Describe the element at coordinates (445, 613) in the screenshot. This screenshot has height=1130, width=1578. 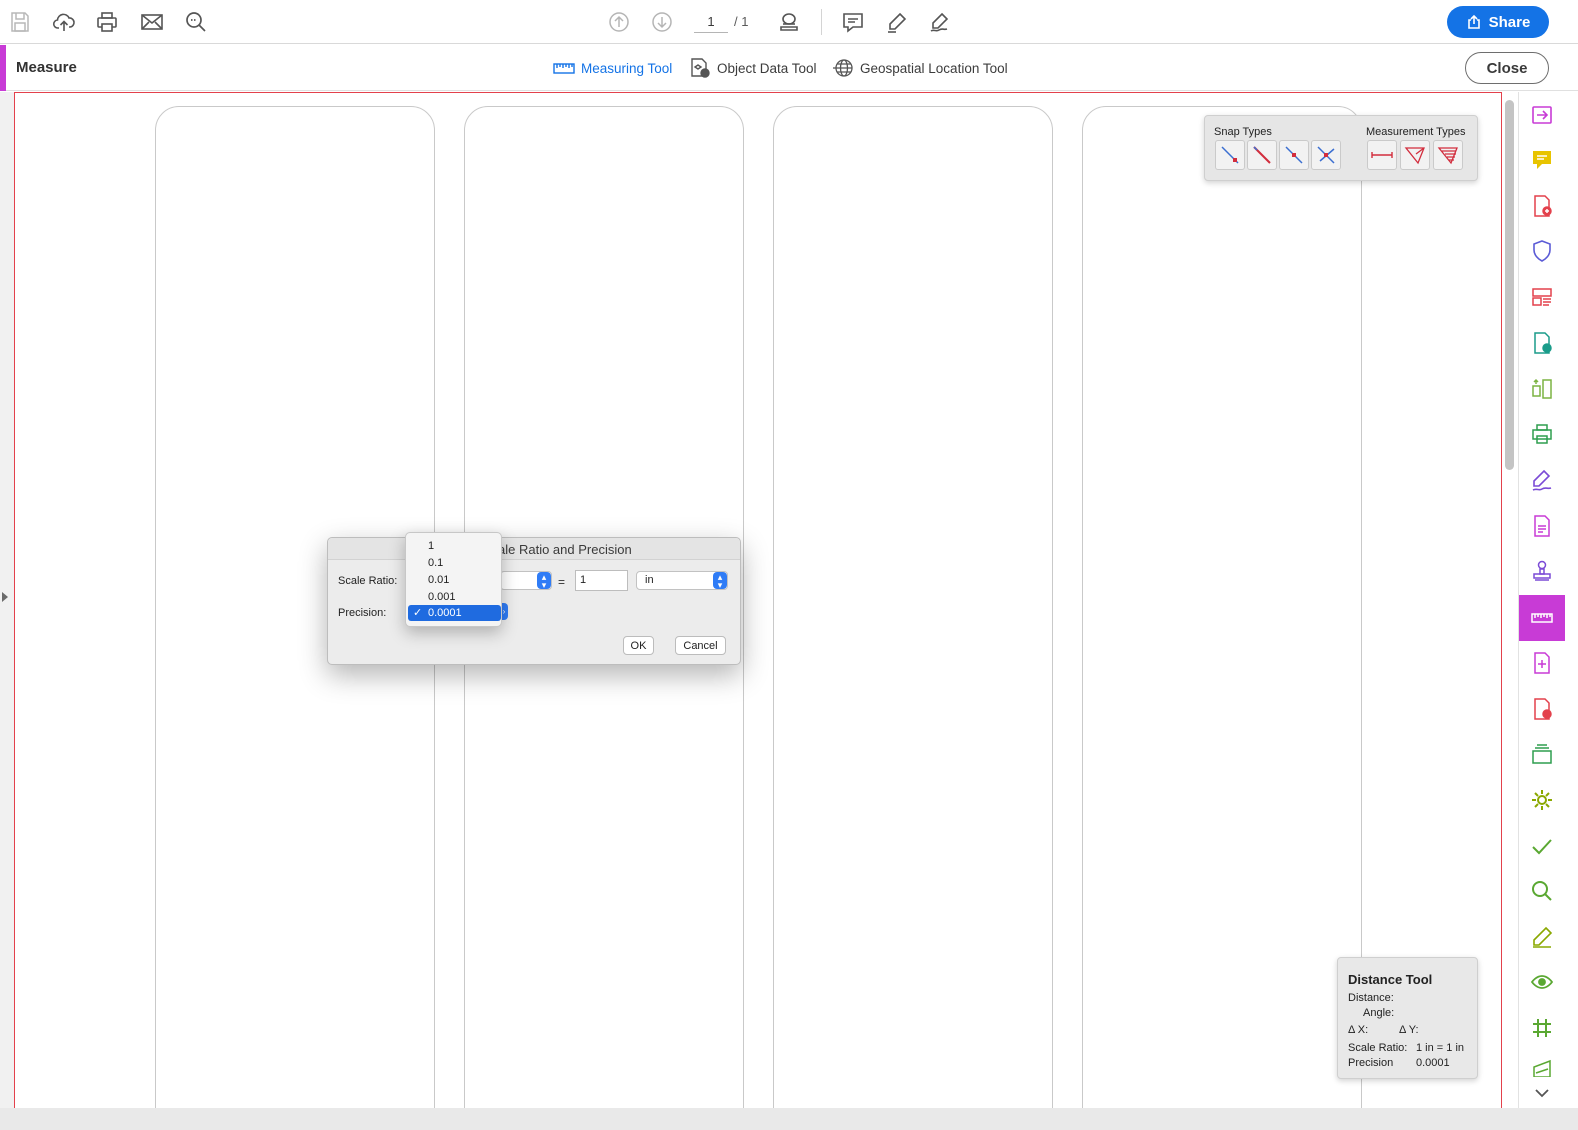
I see `precision-option-label: 0.0001` at that location.